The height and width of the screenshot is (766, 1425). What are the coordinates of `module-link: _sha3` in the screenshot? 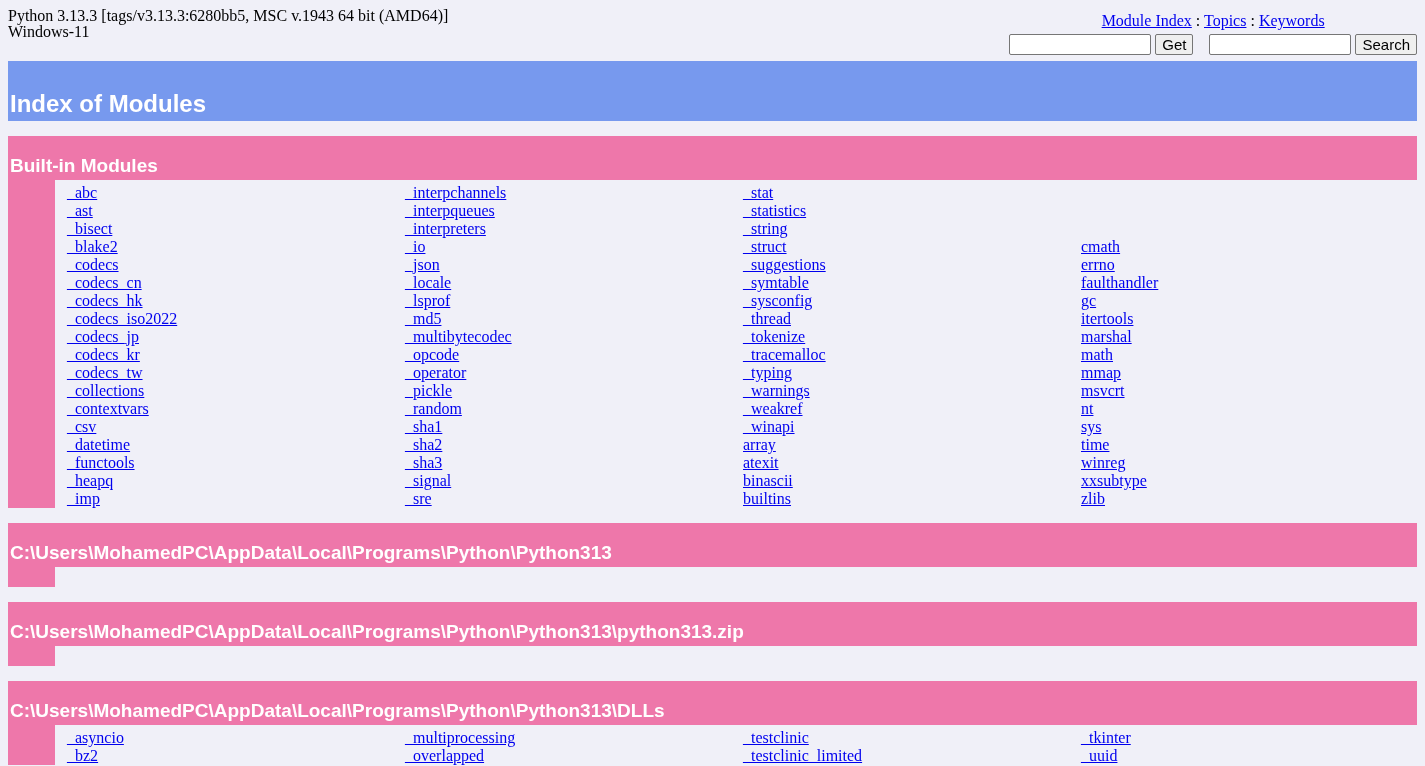 It's located at (424, 462).